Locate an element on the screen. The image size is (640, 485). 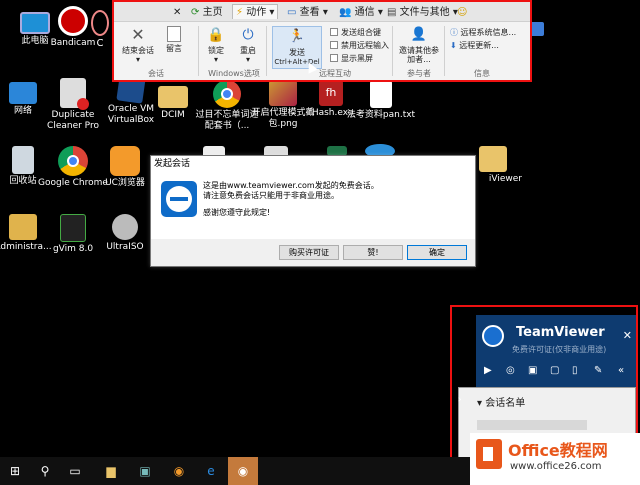
edge-icon: e is located at coordinates (211, 471).